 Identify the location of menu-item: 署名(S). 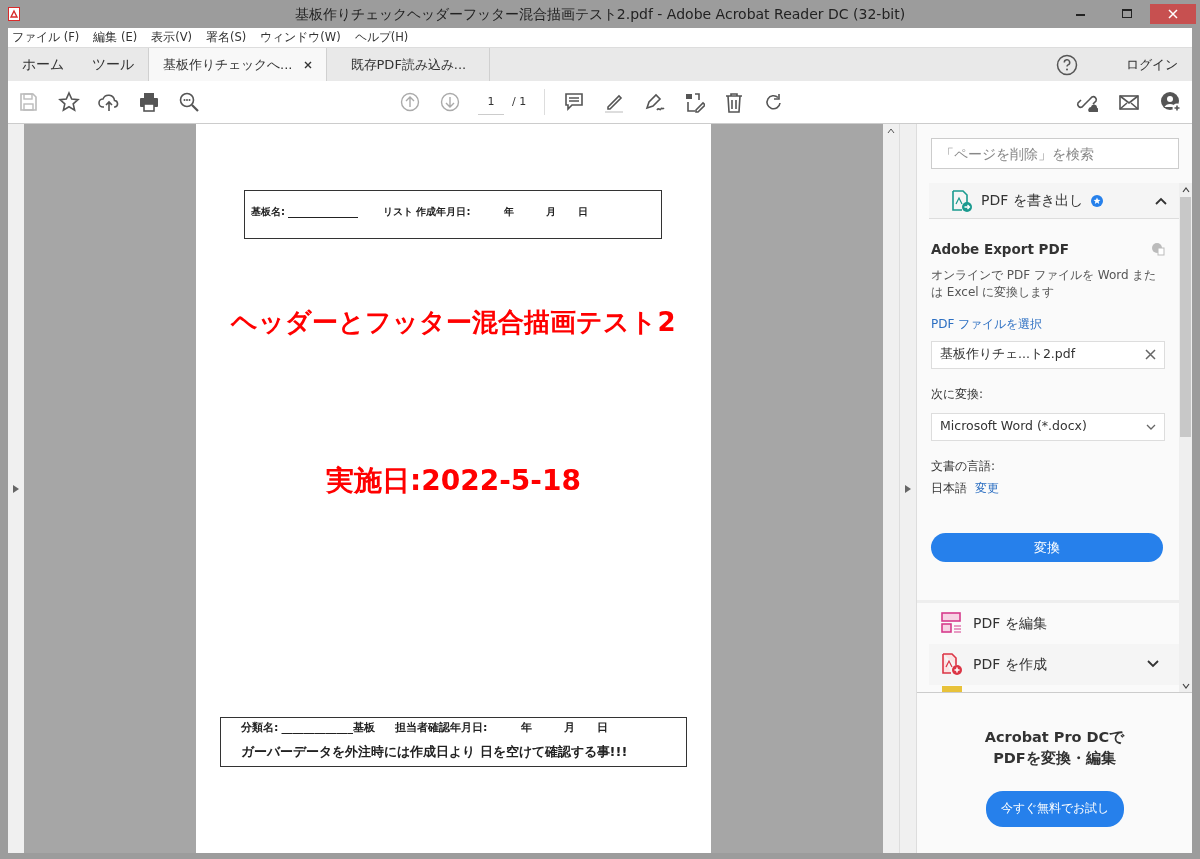
(226, 37).